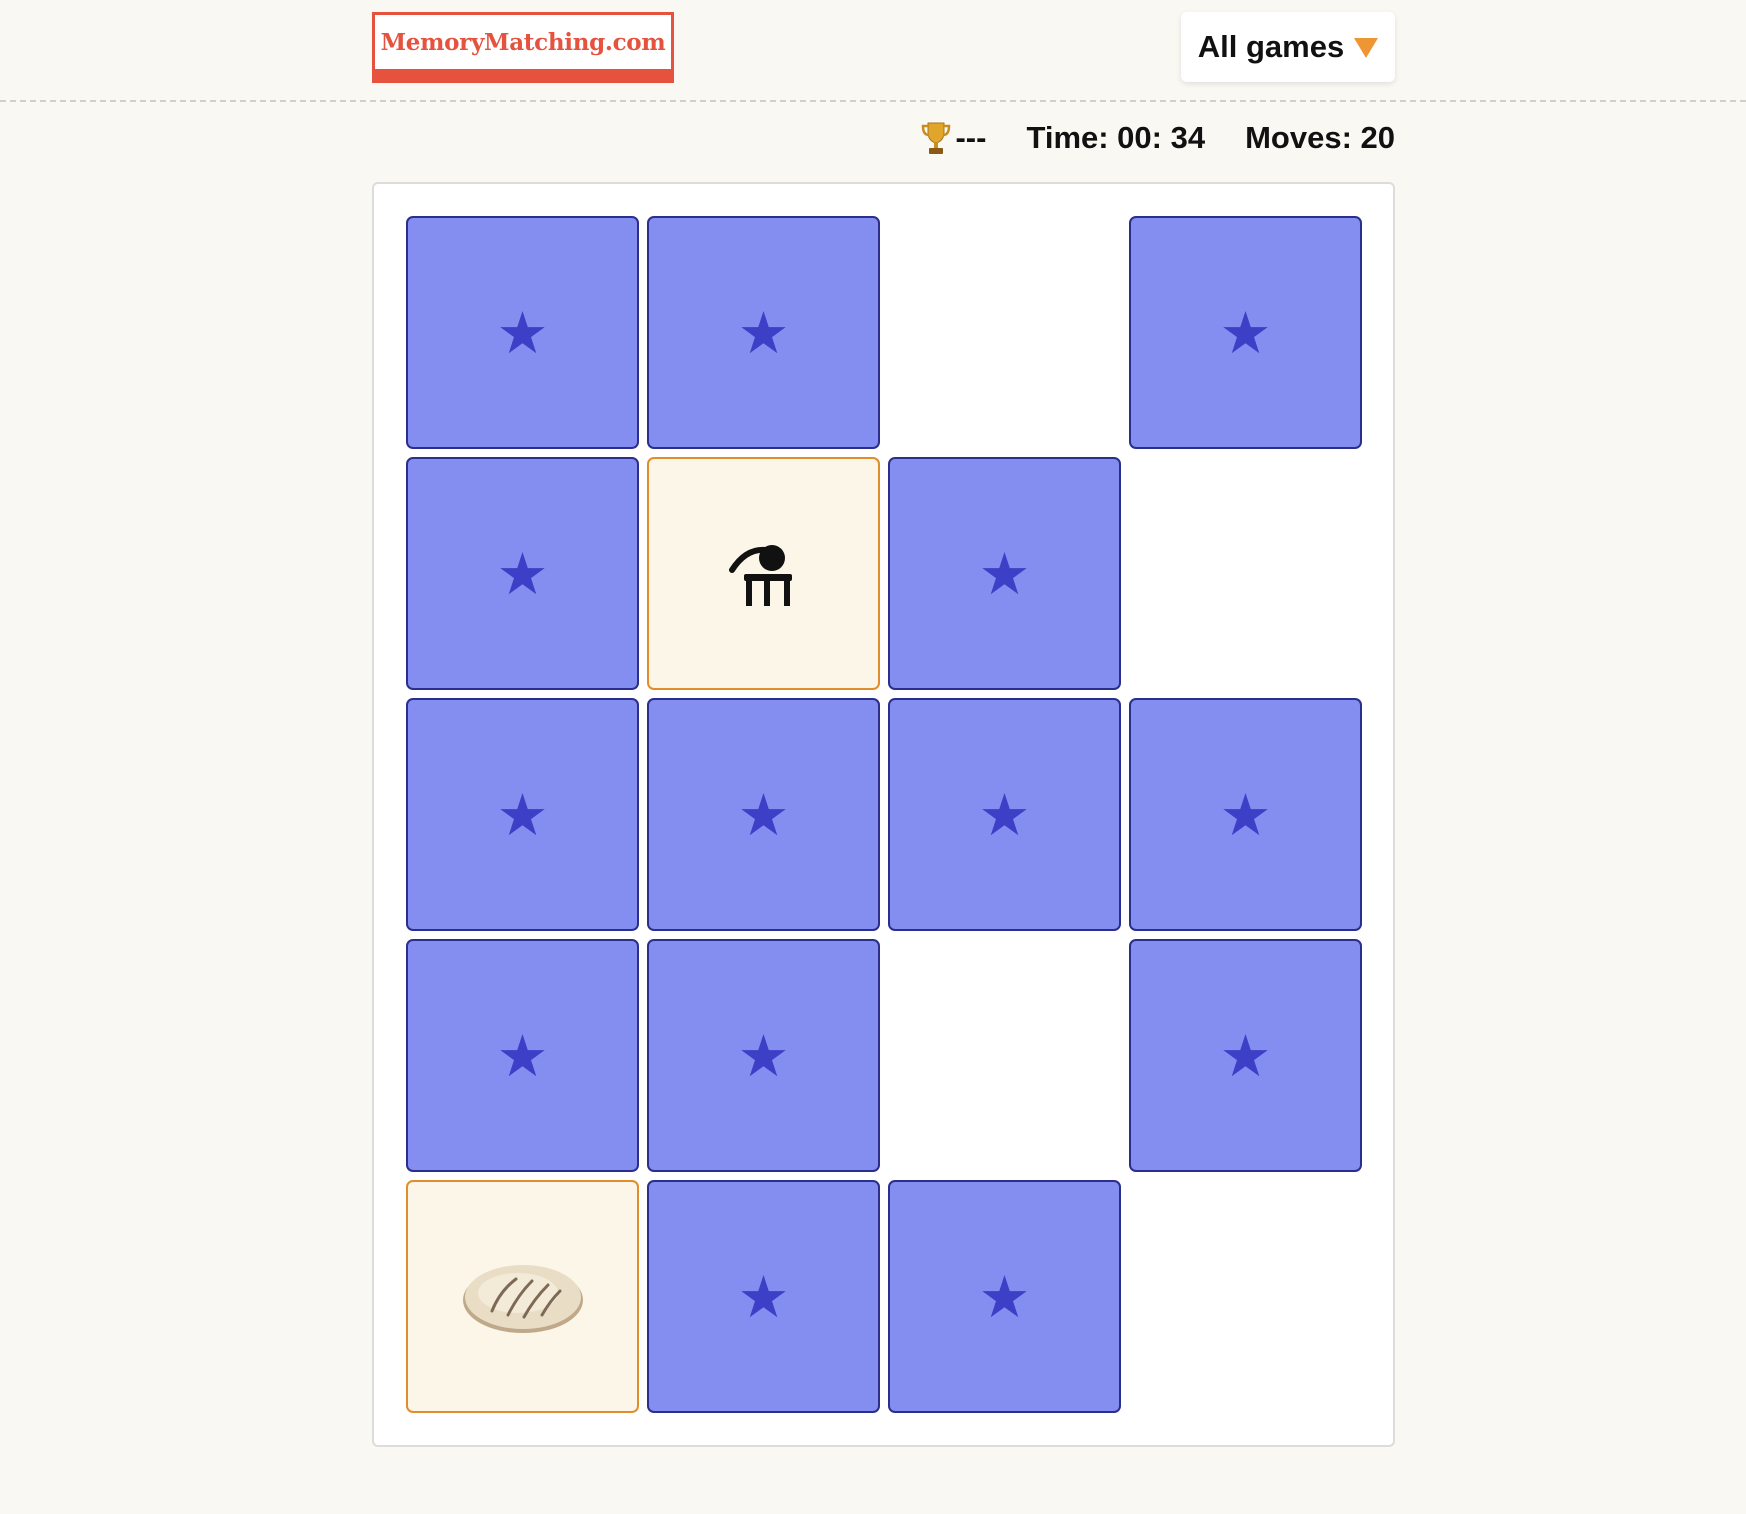 This screenshot has width=1746, height=1514. I want to click on card-face-up-pita-bread, so click(522, 1296).